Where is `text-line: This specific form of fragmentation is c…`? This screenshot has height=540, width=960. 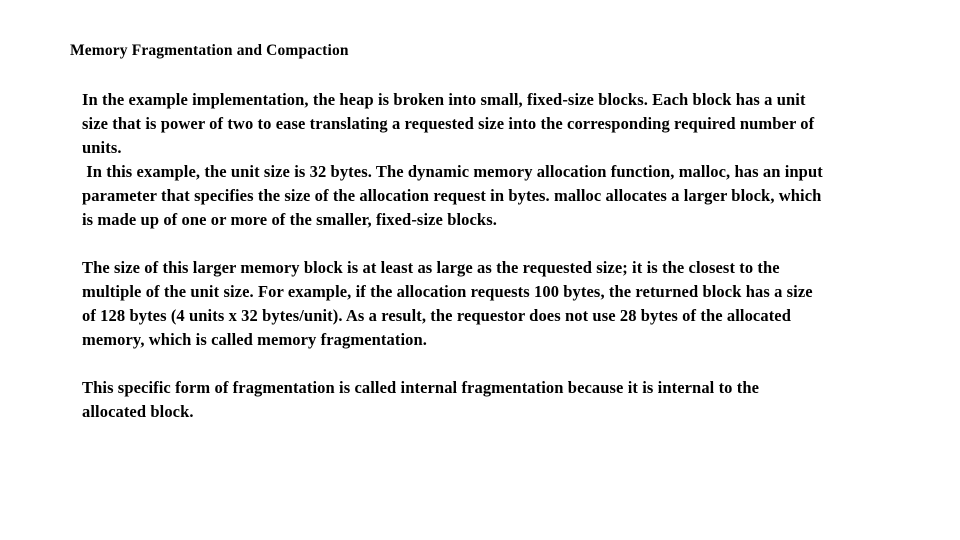
text-line: This specific form of fragmentation is c… is located at coordinates (421, 387).